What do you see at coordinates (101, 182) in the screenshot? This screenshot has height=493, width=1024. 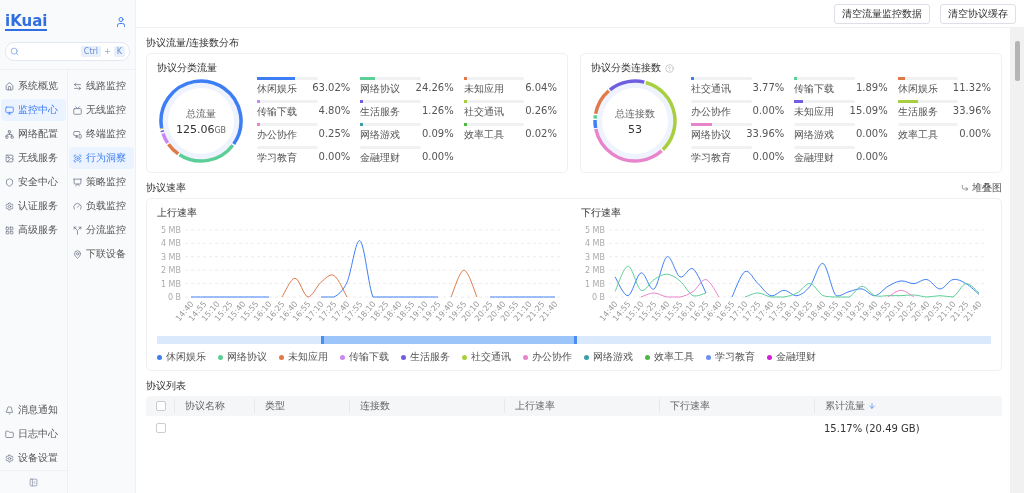 I see `subnav-item: 策略监控` at bounding box center [101, 182].